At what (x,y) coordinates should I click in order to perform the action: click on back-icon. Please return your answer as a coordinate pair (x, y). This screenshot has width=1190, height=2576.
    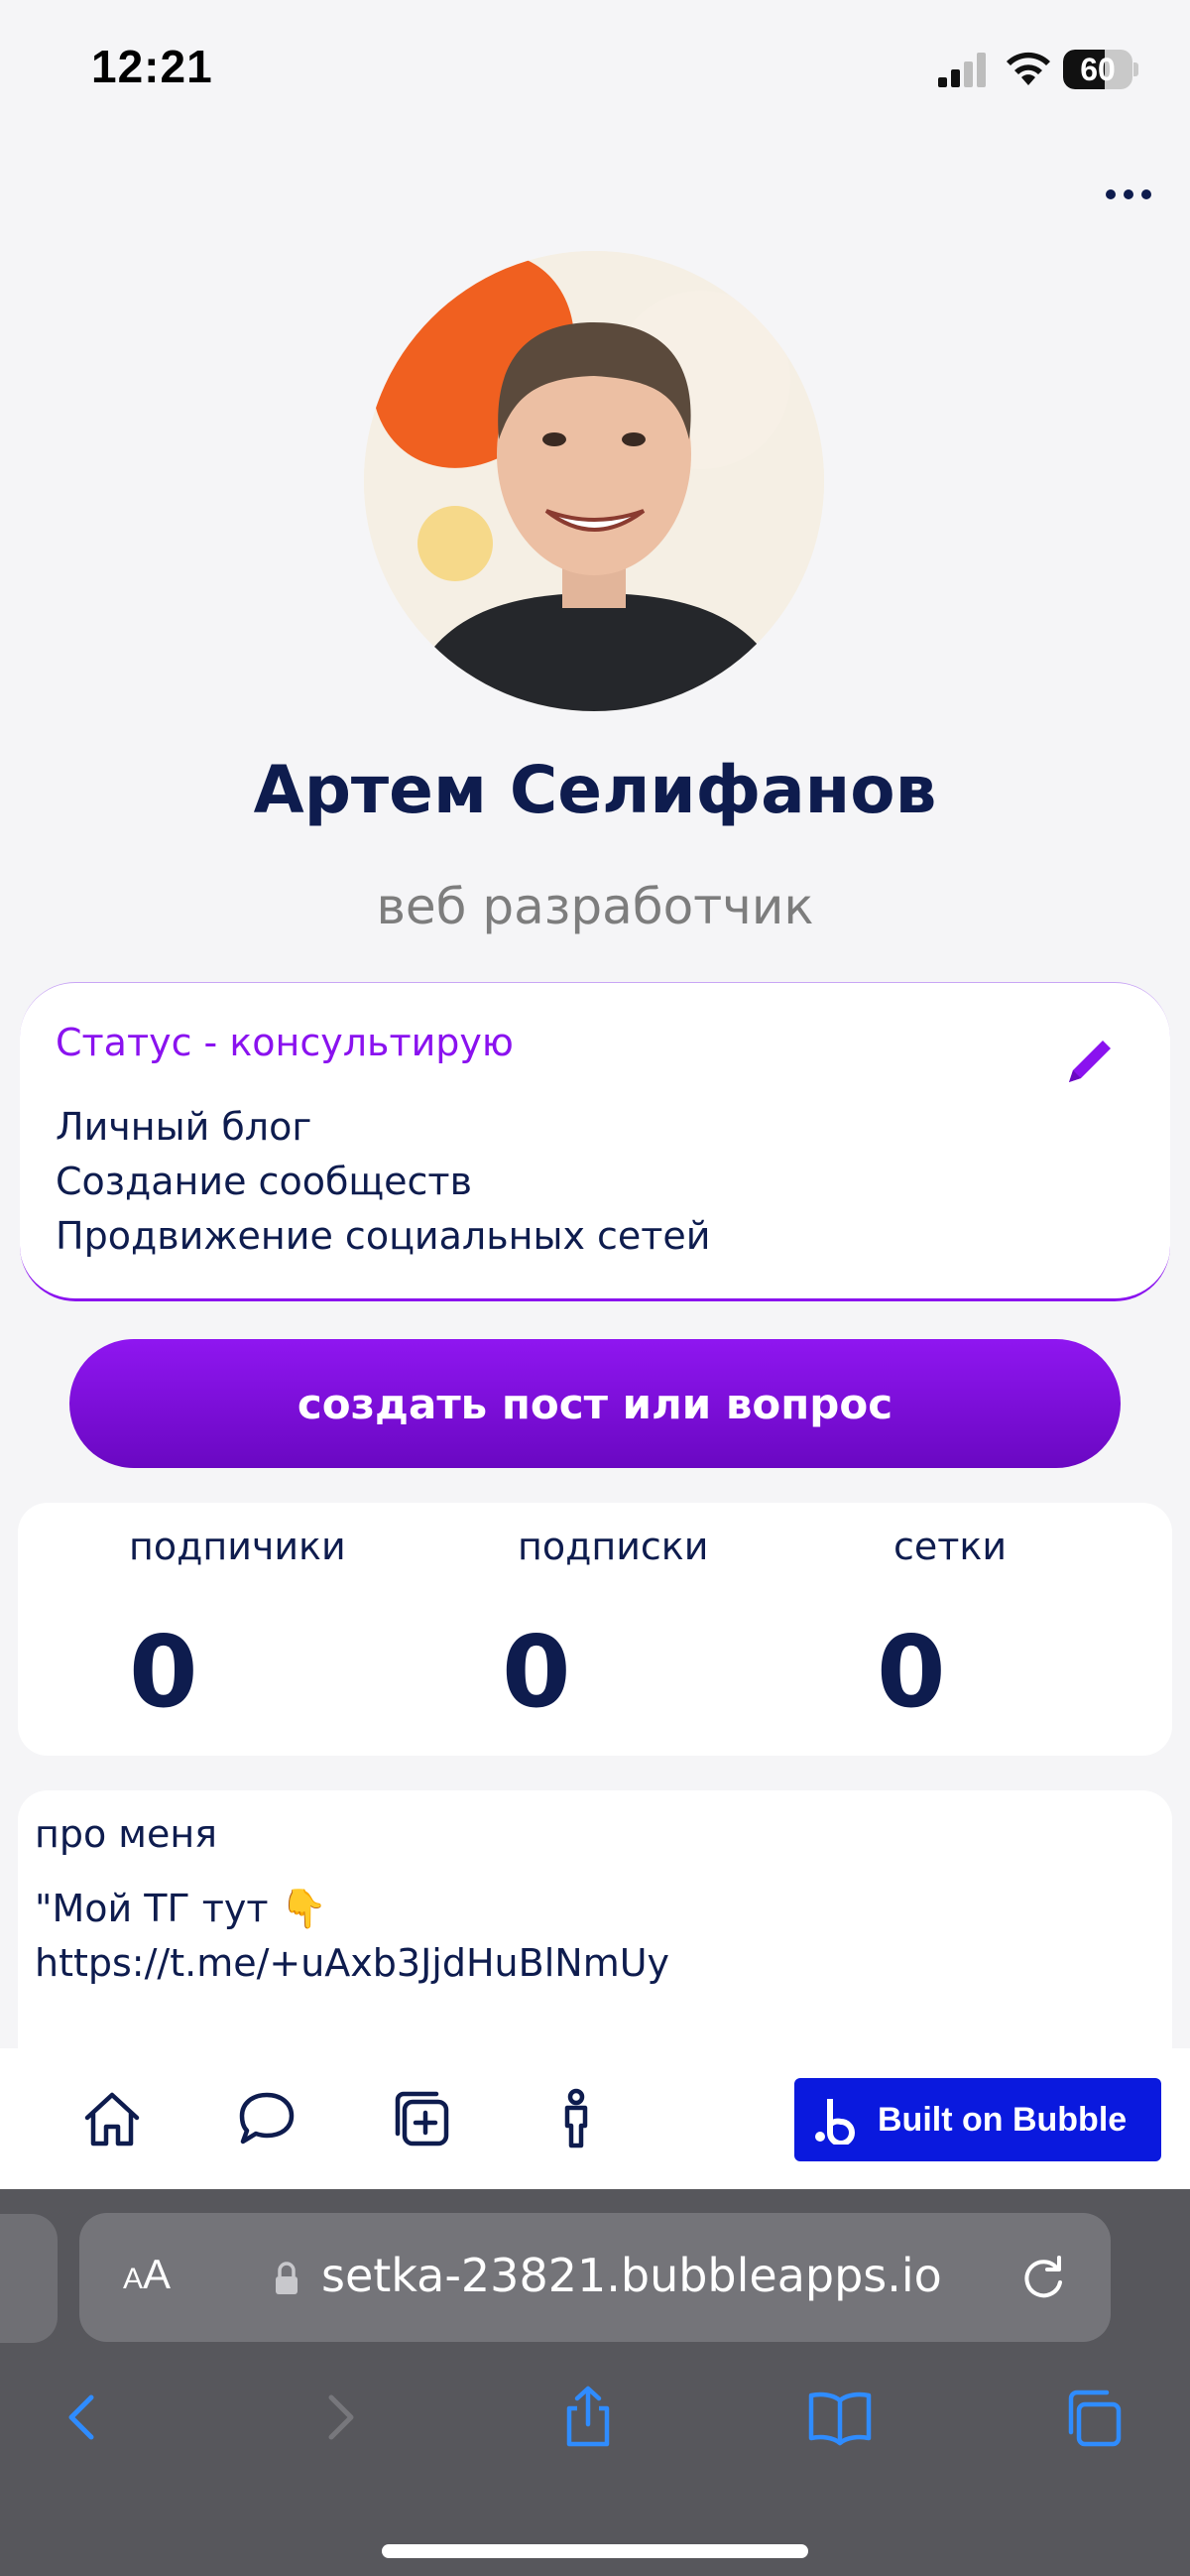
    Looking at the image, I should click on (82, 2417).